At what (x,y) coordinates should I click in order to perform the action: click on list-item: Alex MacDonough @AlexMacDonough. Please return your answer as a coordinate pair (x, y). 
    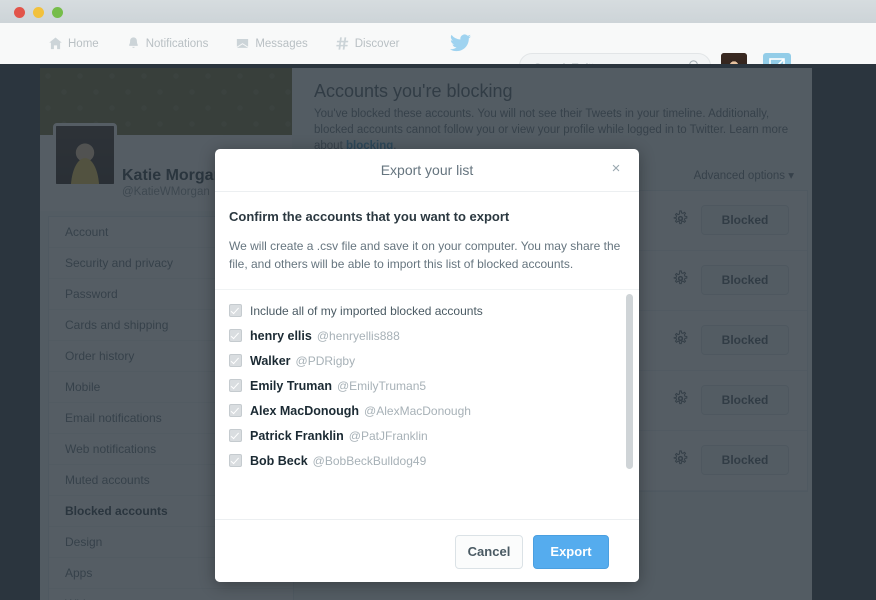
    Looking at the image, I should click on (427, 410).